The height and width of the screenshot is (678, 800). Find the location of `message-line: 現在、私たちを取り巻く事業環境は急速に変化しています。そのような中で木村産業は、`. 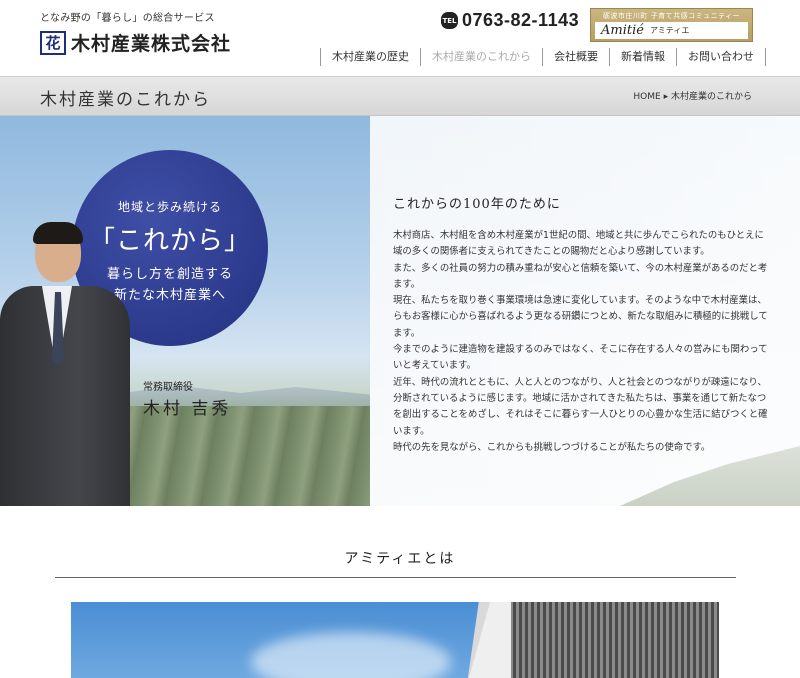

message-line: 現在、私たちを取り巻く事業環境は急速に変化しています。そのような中で木村産業は、 is located at coordinates (580, 301).